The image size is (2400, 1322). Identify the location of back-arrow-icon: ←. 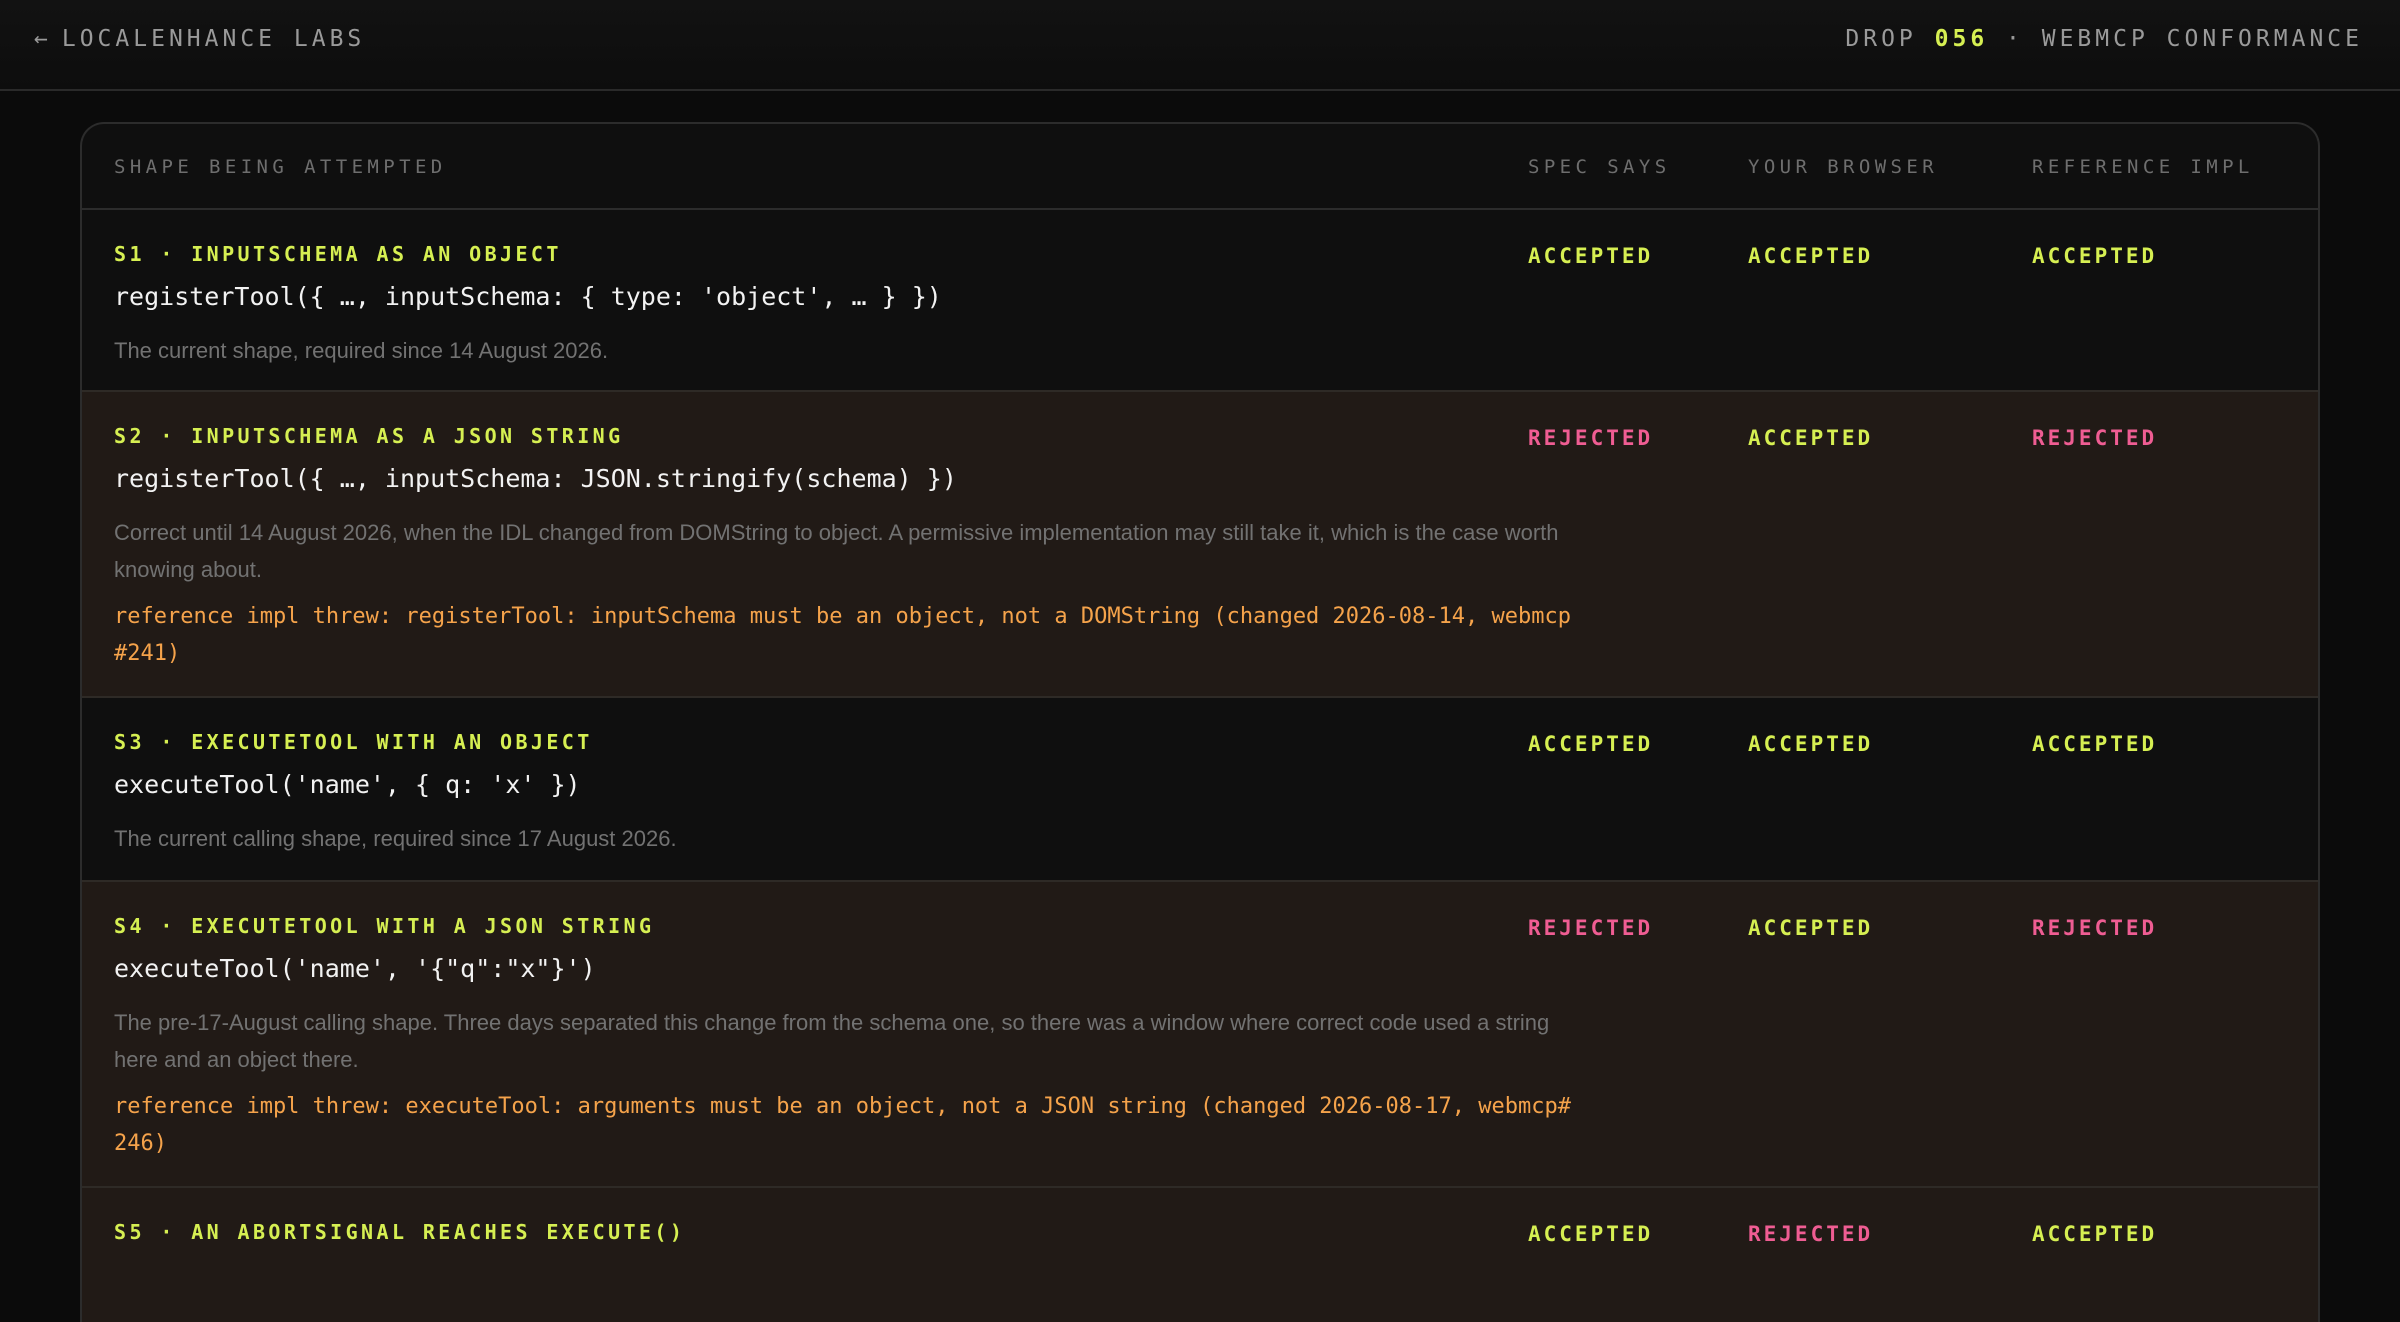
(43, 39).